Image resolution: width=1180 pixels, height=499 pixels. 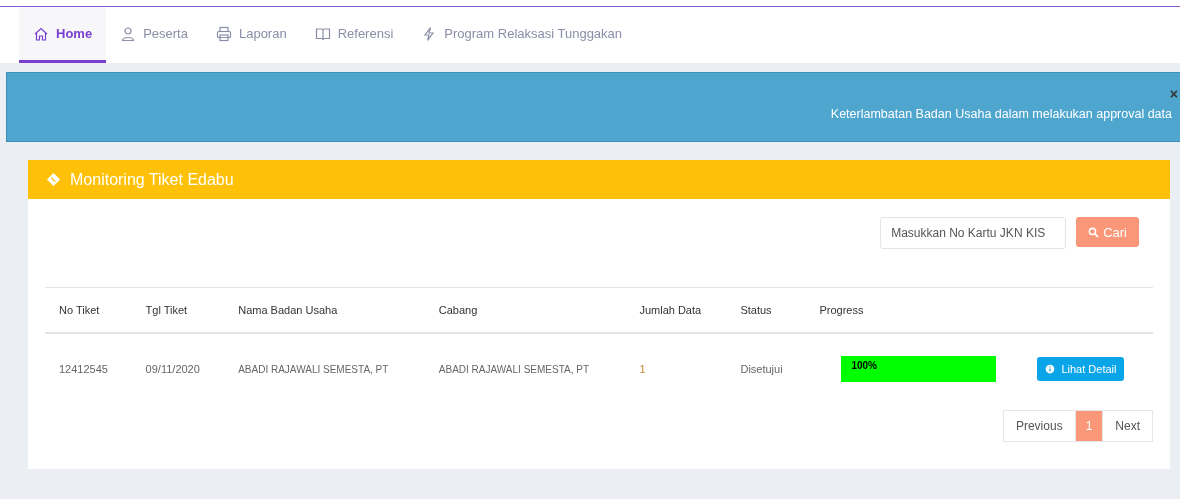 What do you see at coordinates (288, 310) in the screenshot?
I see `column-header: Nama Badan Usaha` at bounding box center [288, 310].